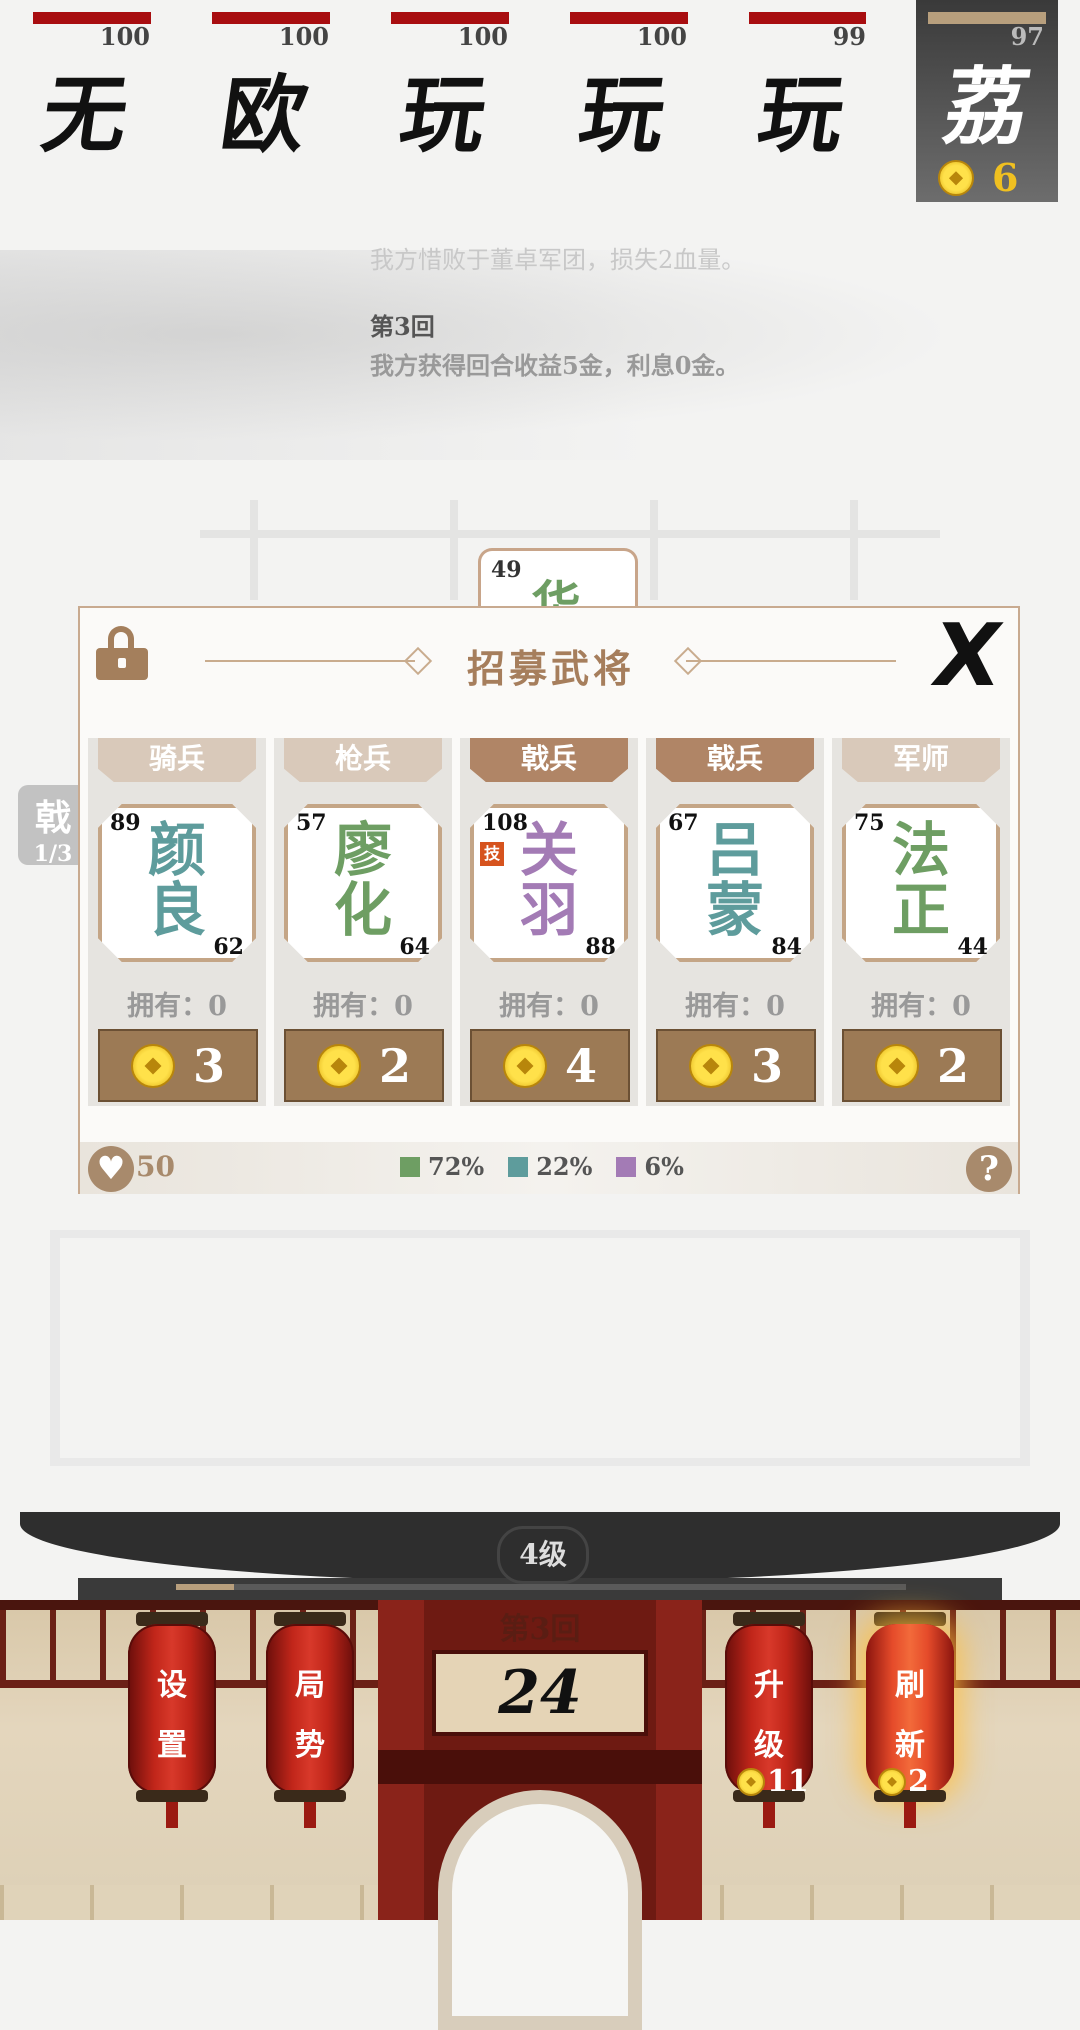  I want to click on lantern-label: 设, so click(172, 1685).